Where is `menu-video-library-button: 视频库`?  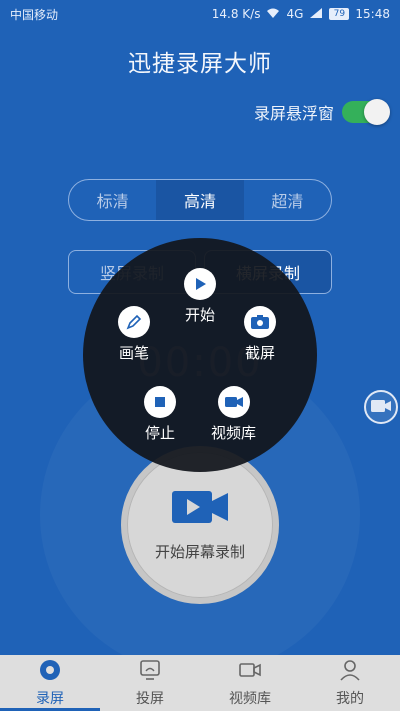
menu-video-library-button: 视频库 is located at coordinates (233, 414).